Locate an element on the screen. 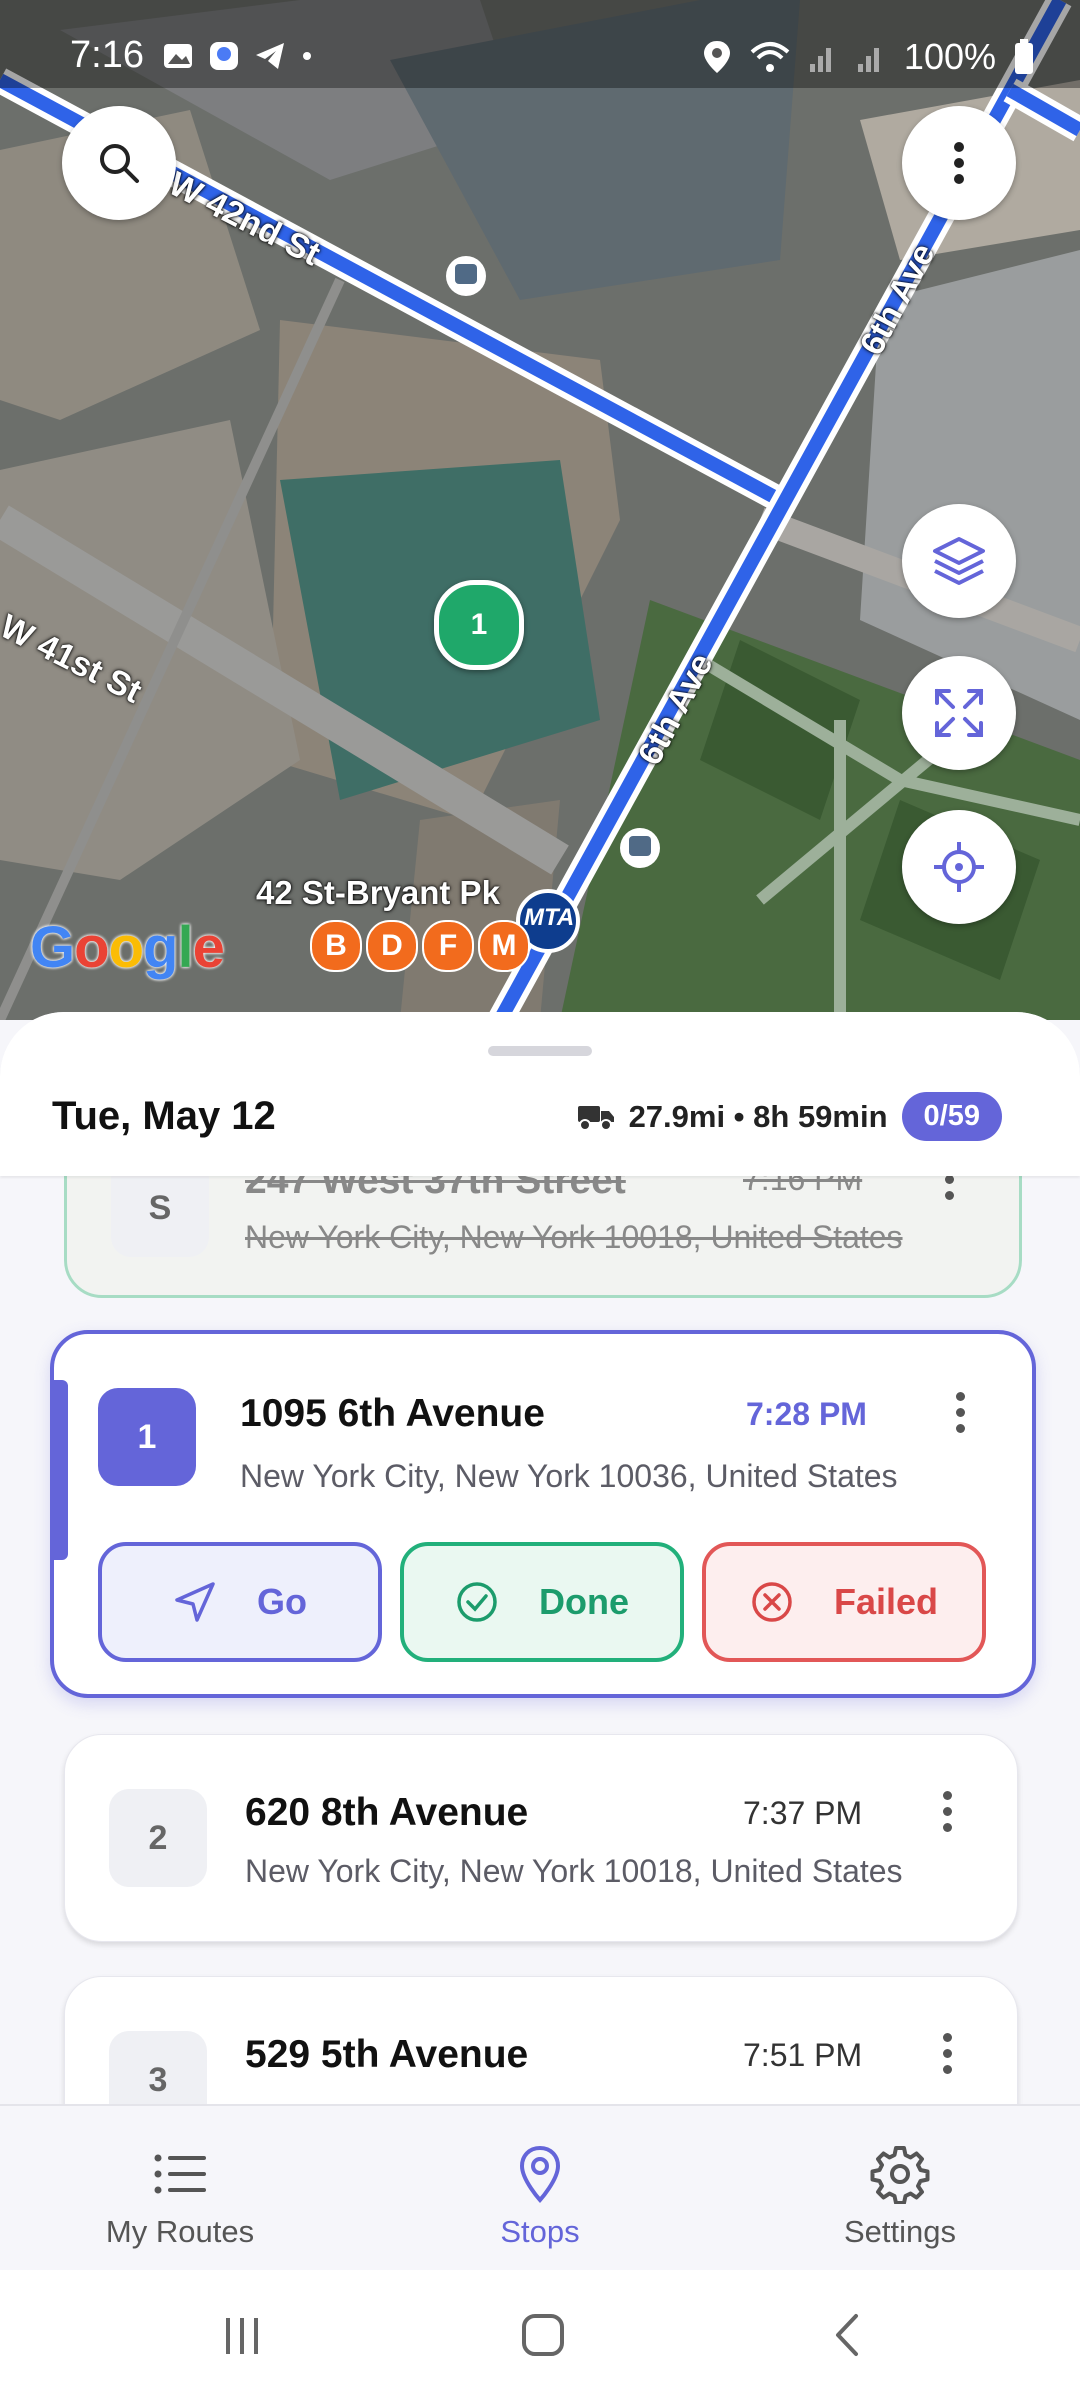 The height and width of the screenshot is (2400, 1080). stop-number: 3 is located at coordinates (158, 2068).